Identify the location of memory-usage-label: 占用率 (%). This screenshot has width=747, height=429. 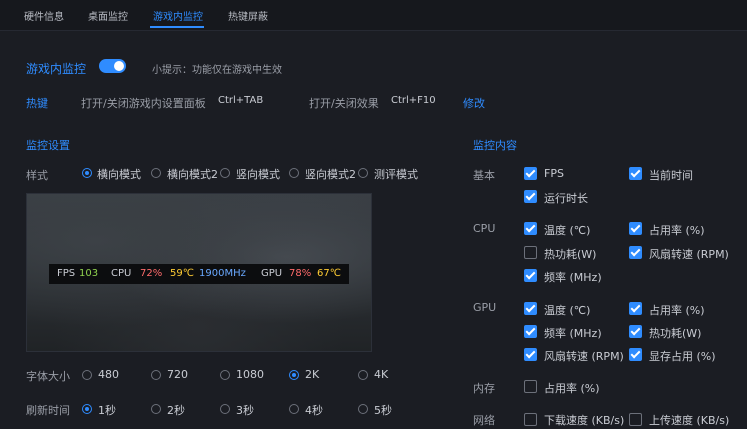
(572, 388).